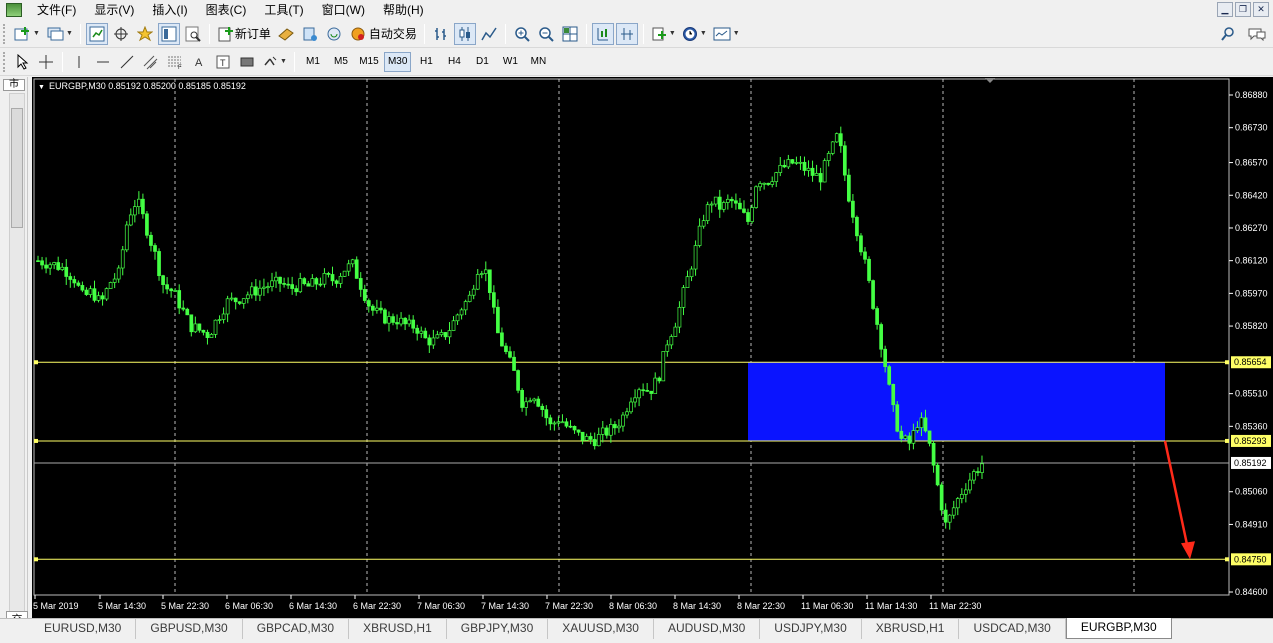 This screenshot has width=1273, height=643. What do you see at coordinates (602, 33) in the screenshot?
I see `auto-scroll-button` at bounding box center [602, 33].